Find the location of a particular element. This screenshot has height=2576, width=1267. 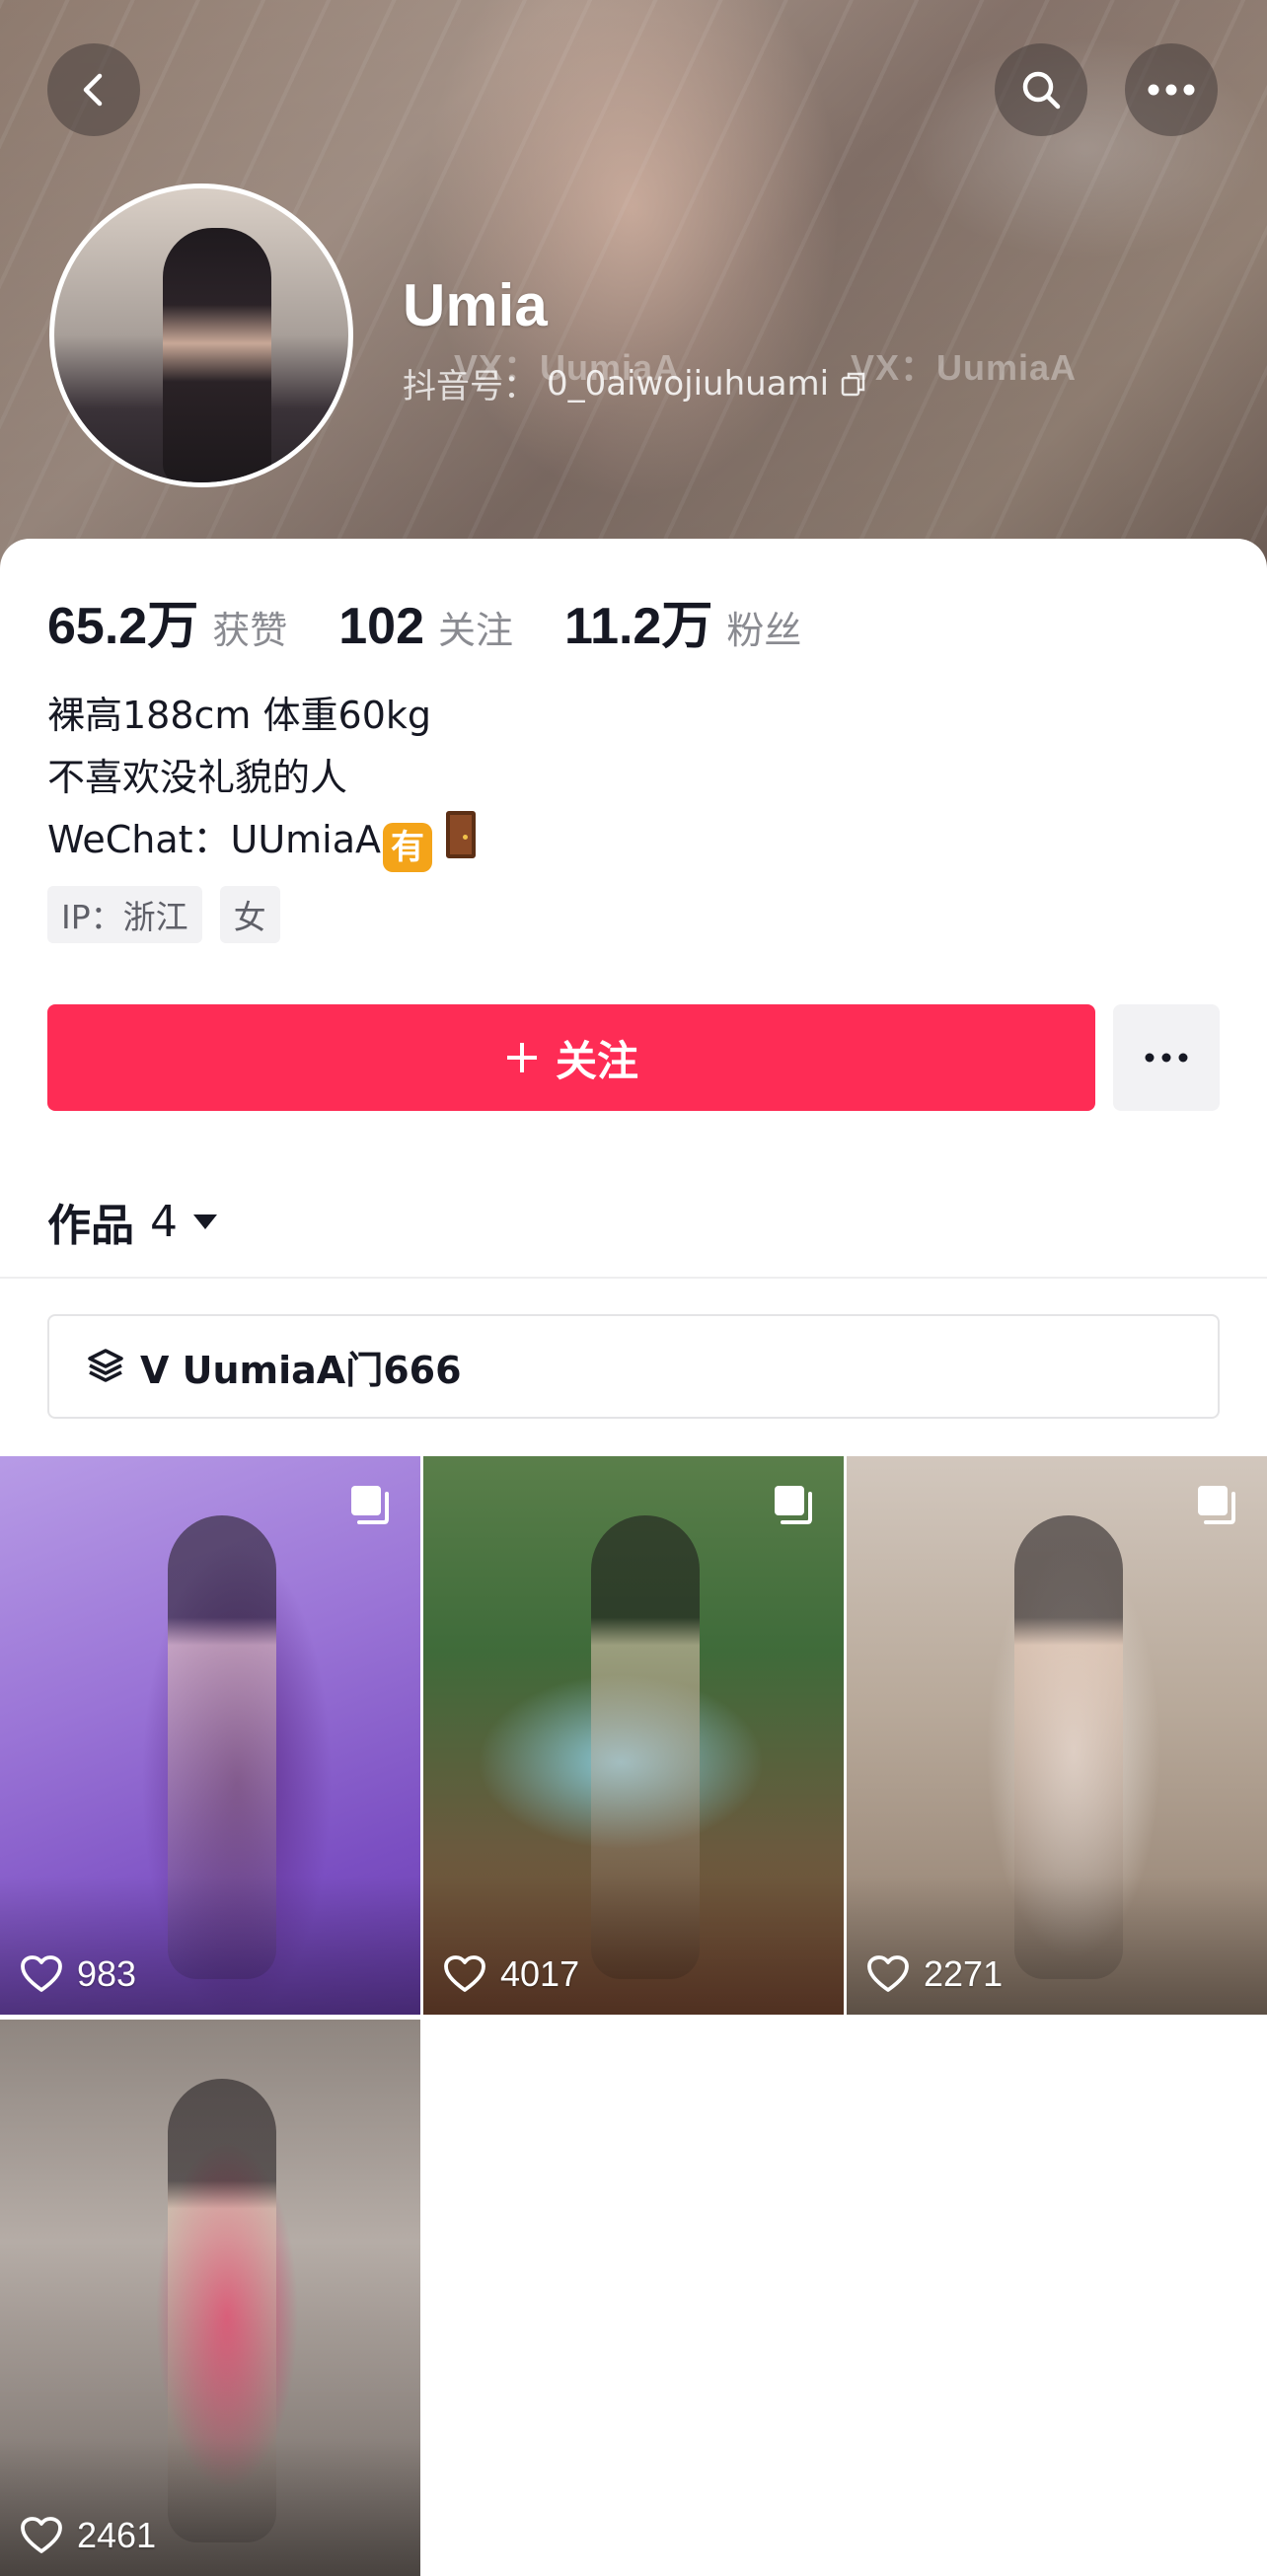

bio-line: 裸高188cm 体重60kg is located at coordinates (239, 715).